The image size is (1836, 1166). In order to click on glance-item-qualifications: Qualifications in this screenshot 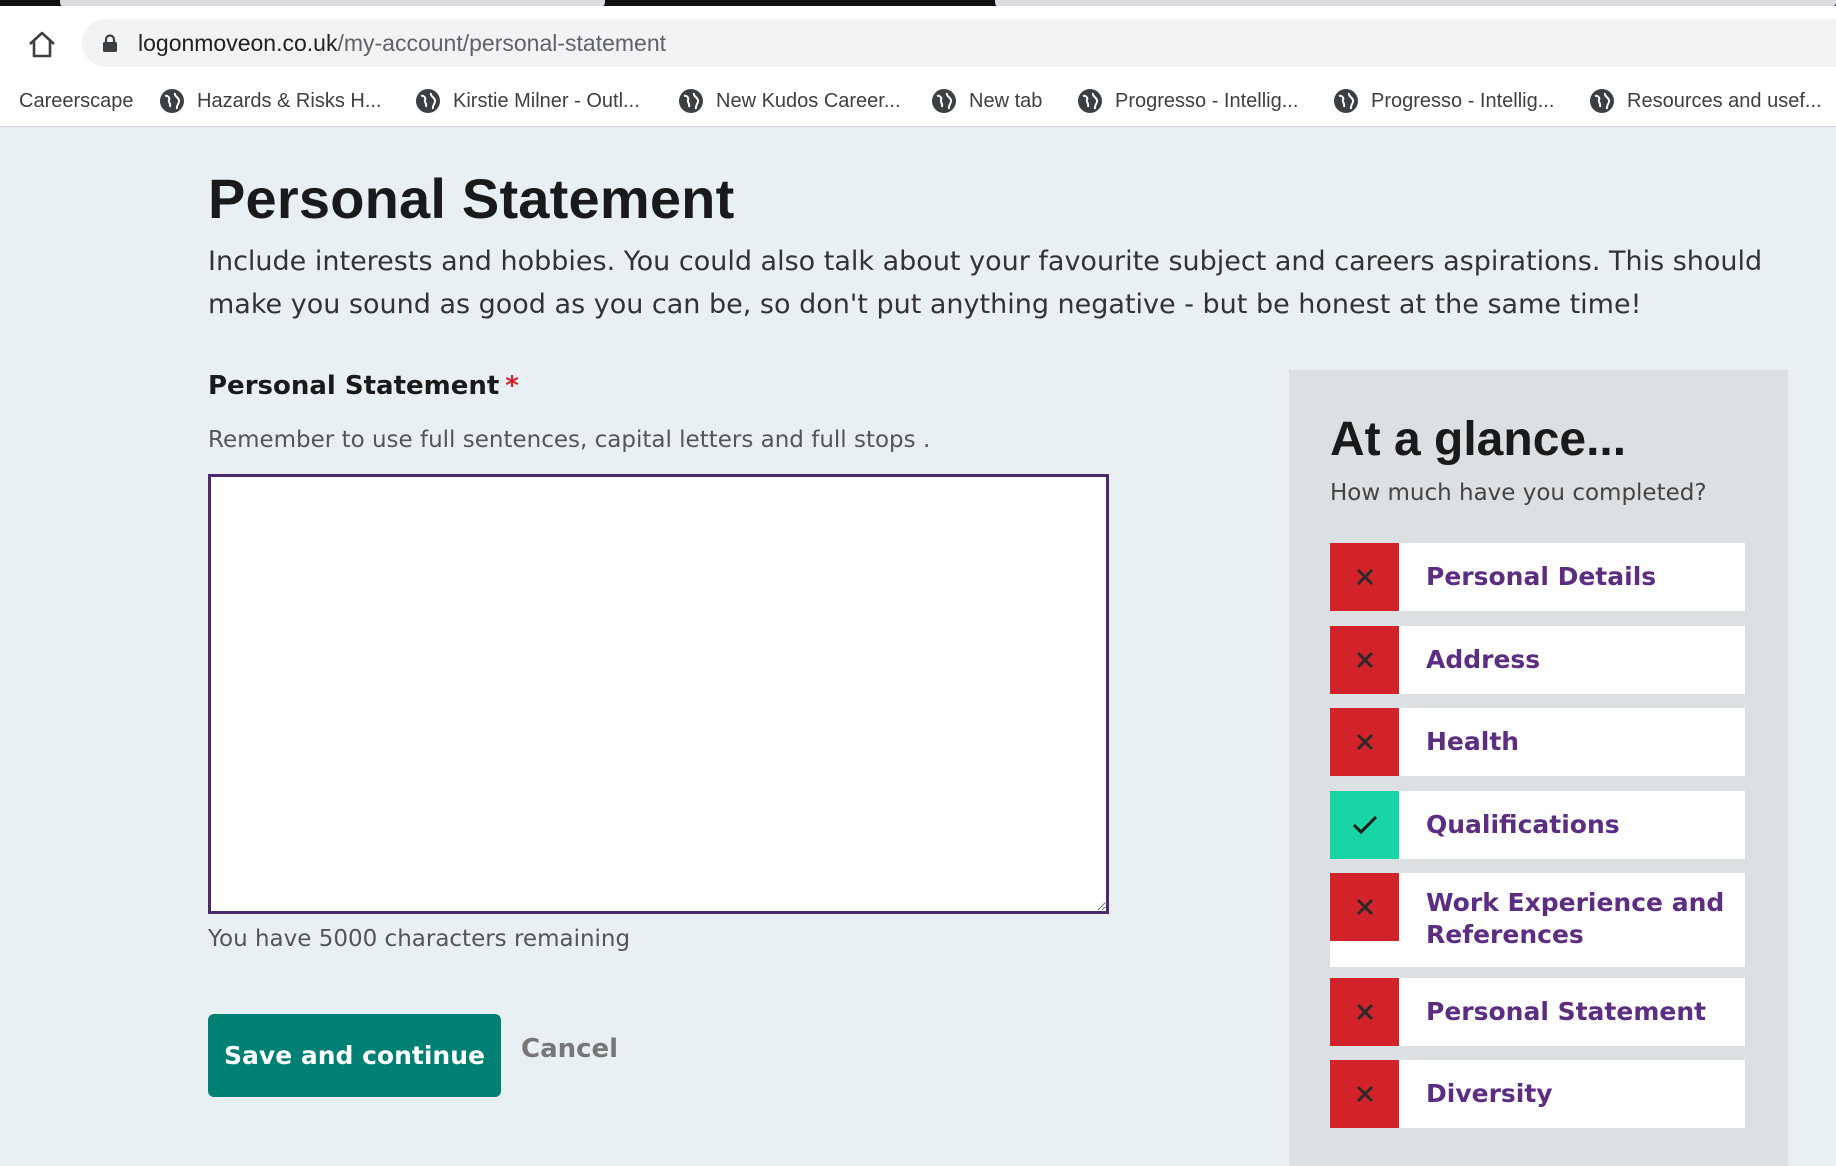, I will do `click(1537, 825)`.